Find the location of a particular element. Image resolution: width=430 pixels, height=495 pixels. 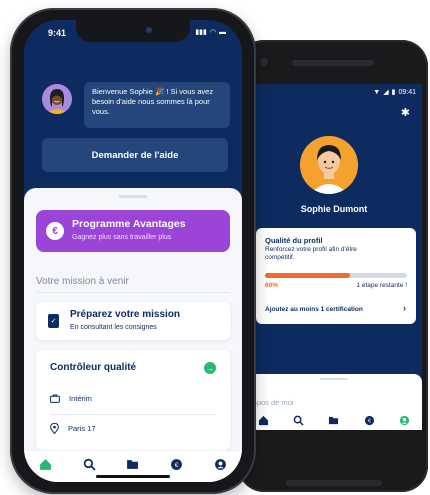

android-bottom-grill is located at coordinates (334, 483).